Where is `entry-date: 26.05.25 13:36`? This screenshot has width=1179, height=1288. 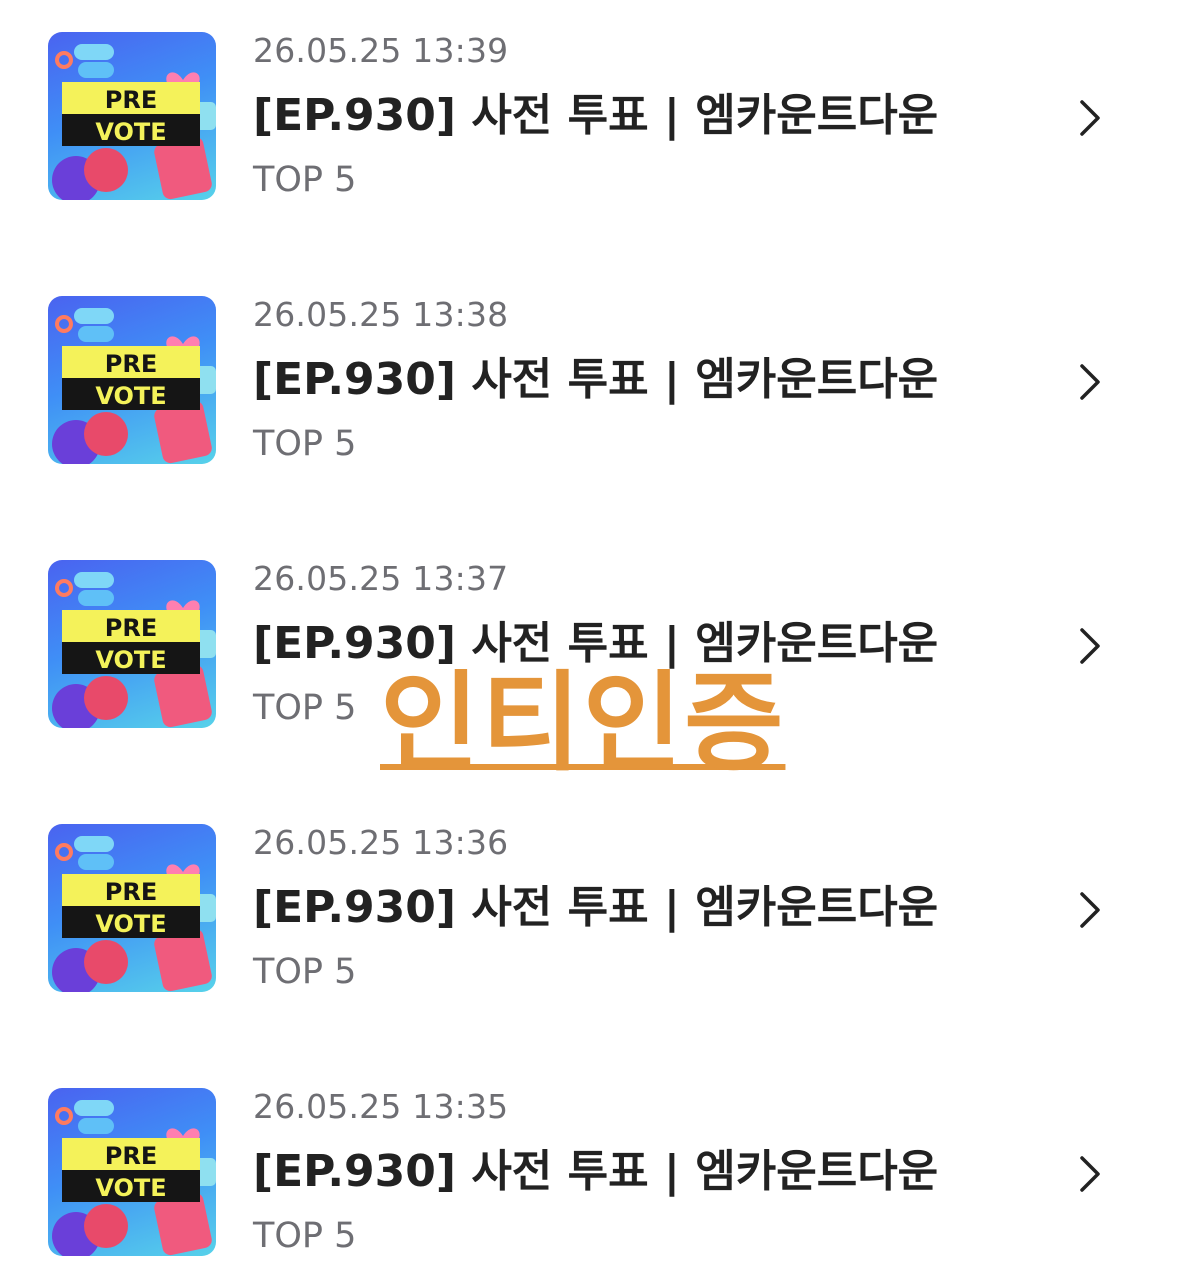 entry-date: 26.05.25 13:36 is located at coordinates (381, 842).